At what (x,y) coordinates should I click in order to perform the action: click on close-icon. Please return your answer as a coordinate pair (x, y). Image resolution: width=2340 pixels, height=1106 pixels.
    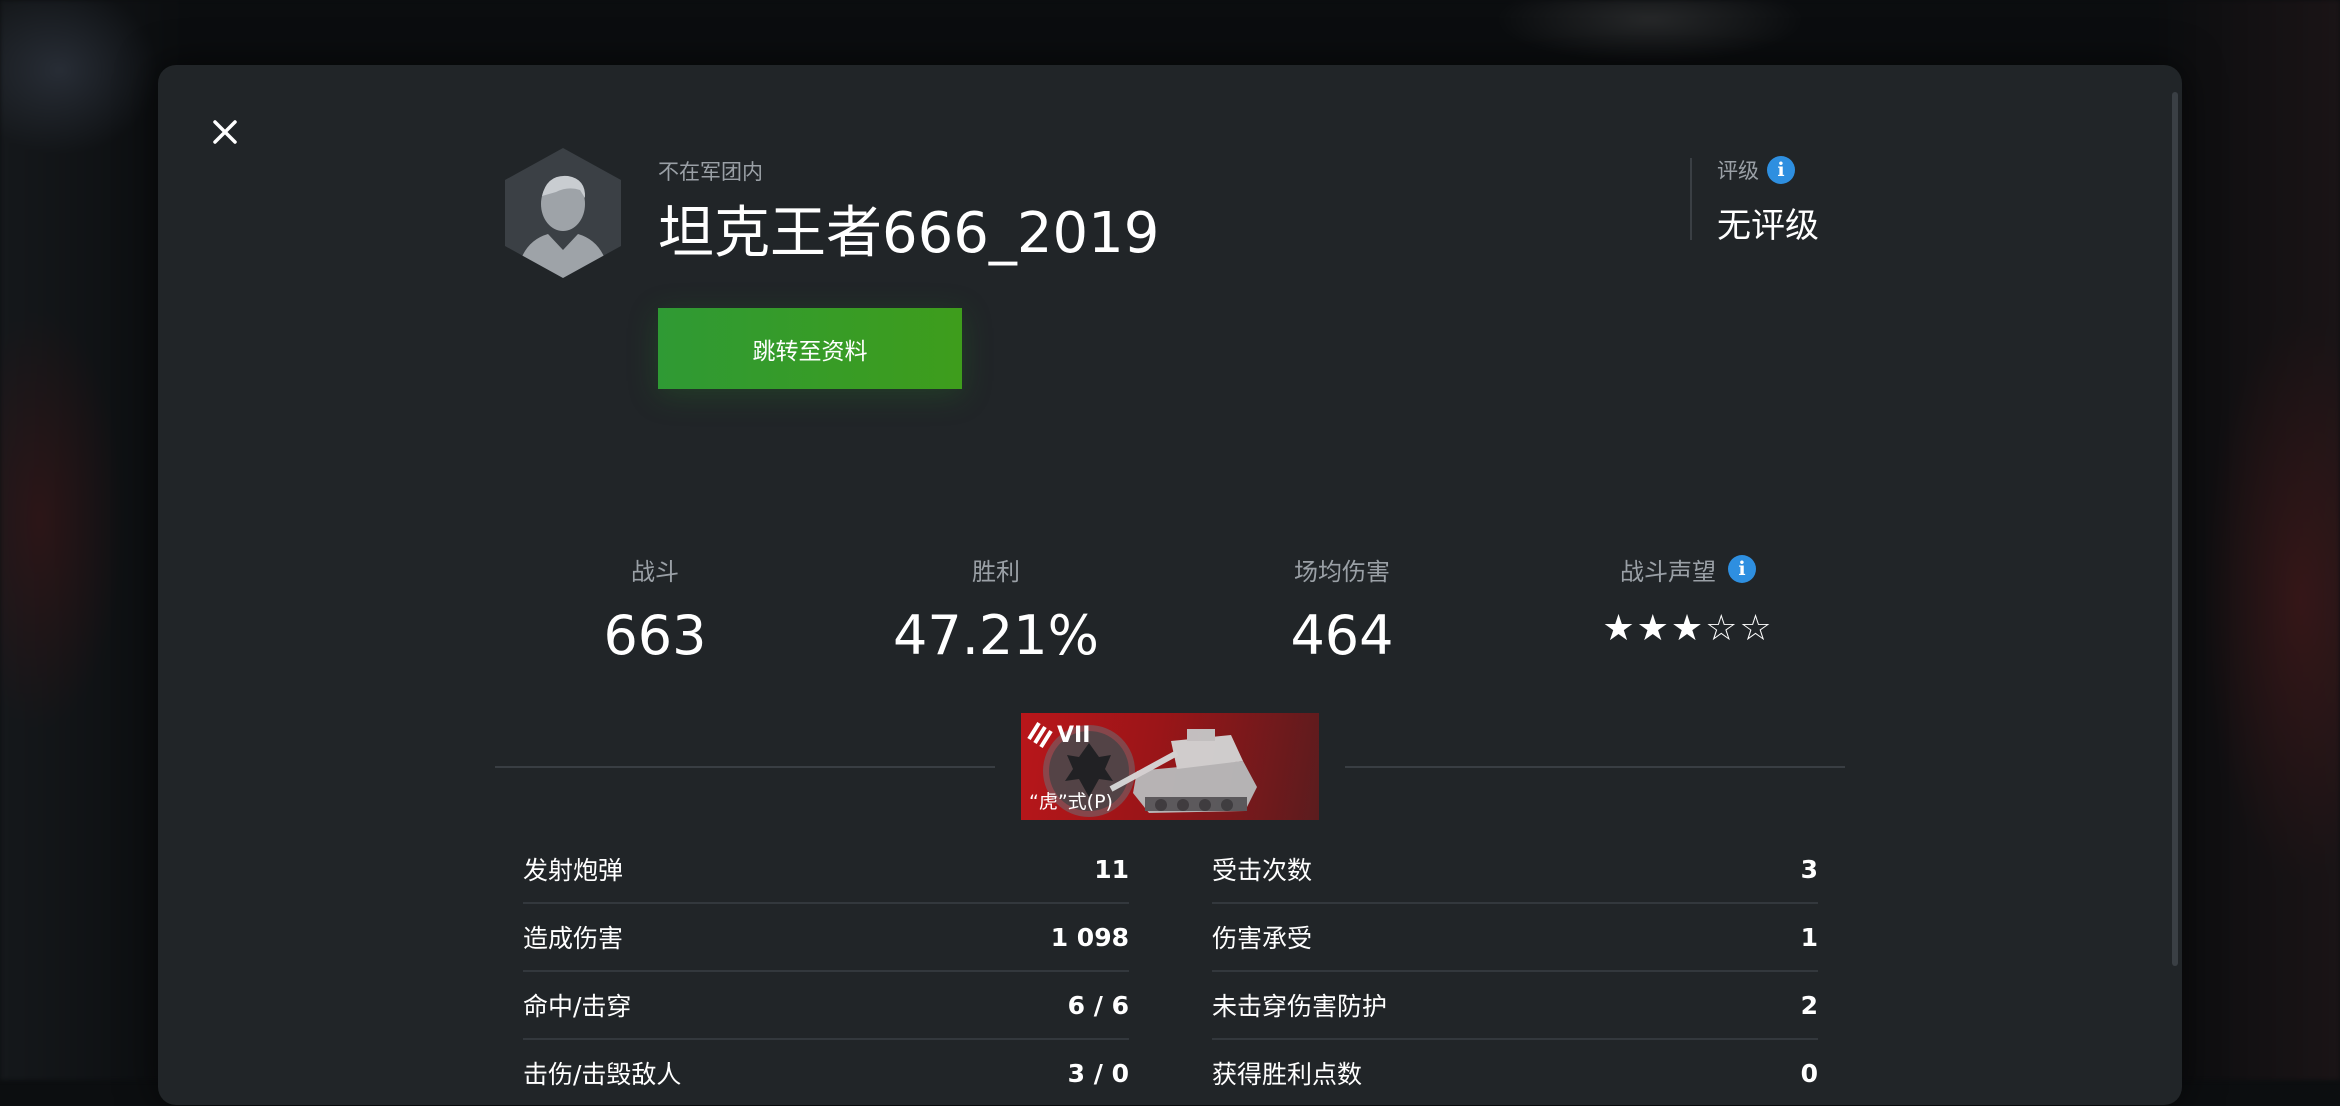
    Looking at the image, I should click on (225, 132).